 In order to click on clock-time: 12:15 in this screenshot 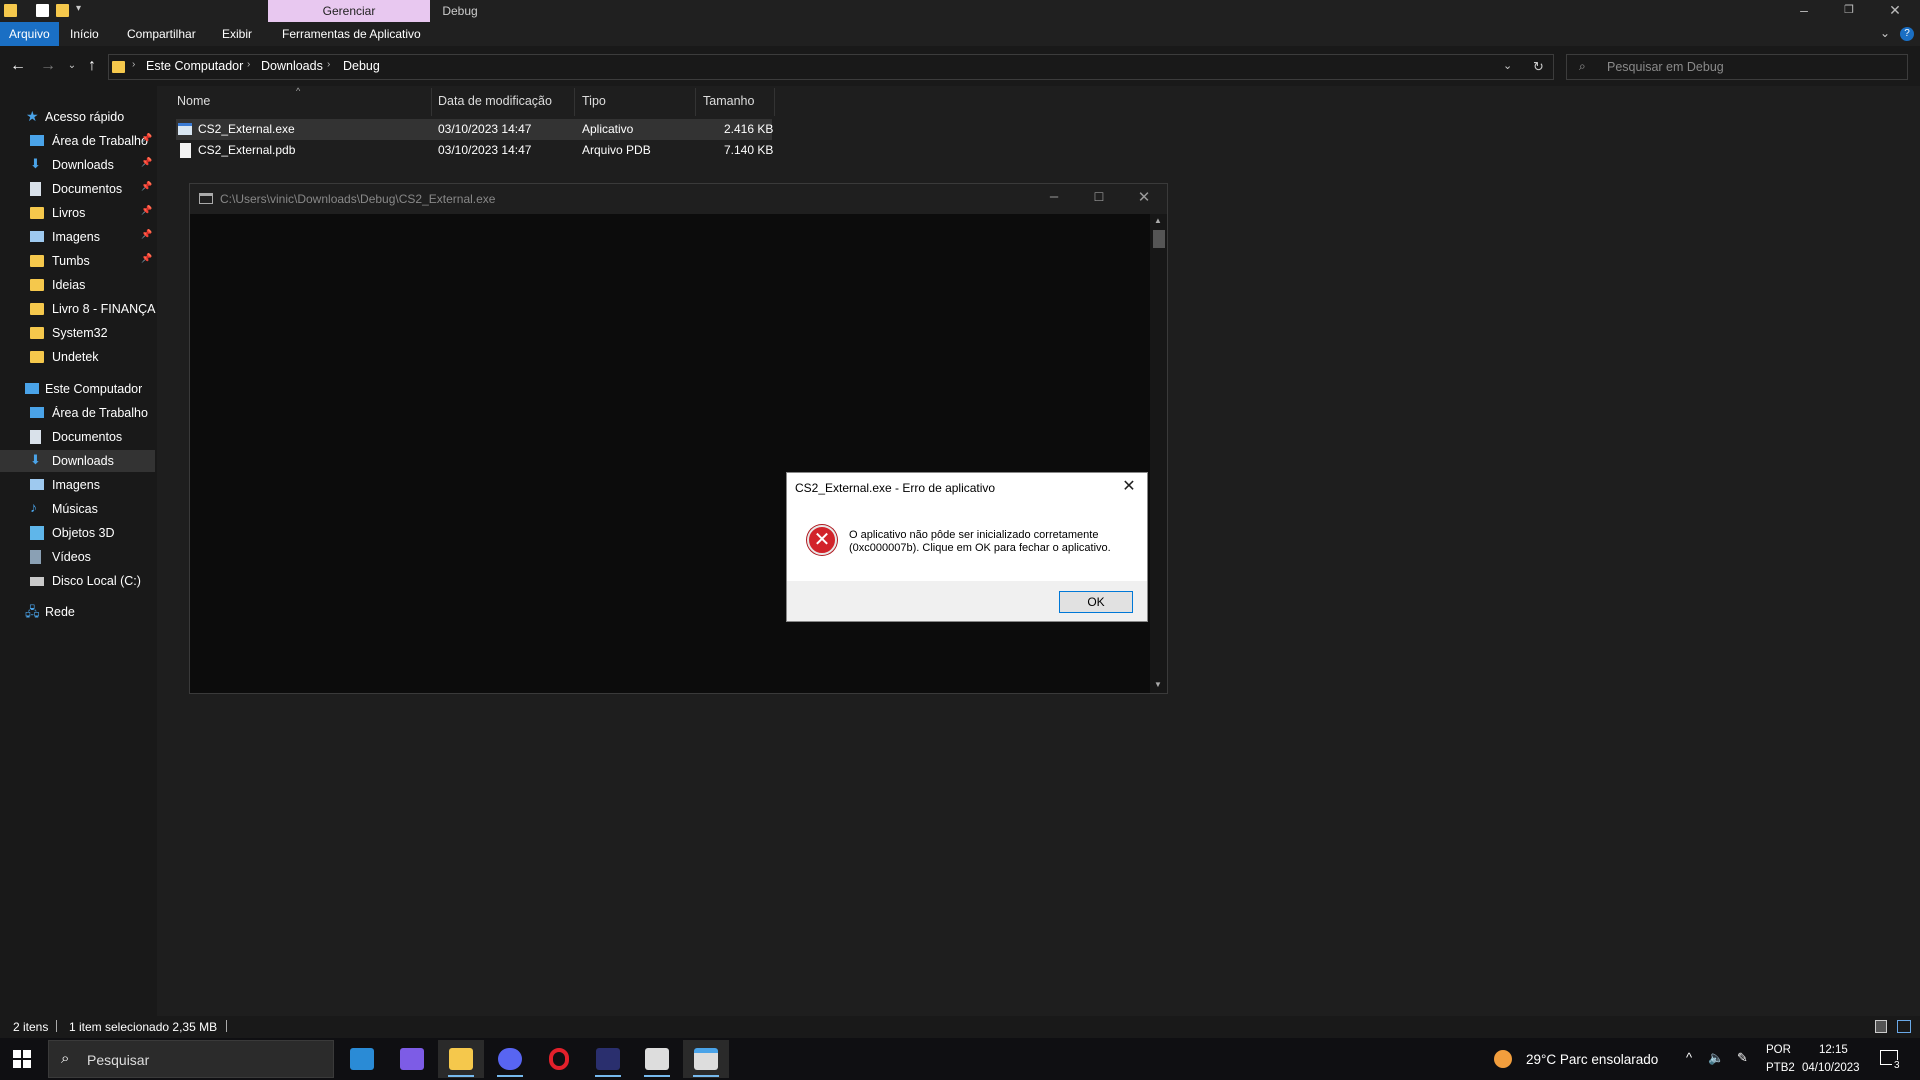, I will do `click(1833, 1050)`.